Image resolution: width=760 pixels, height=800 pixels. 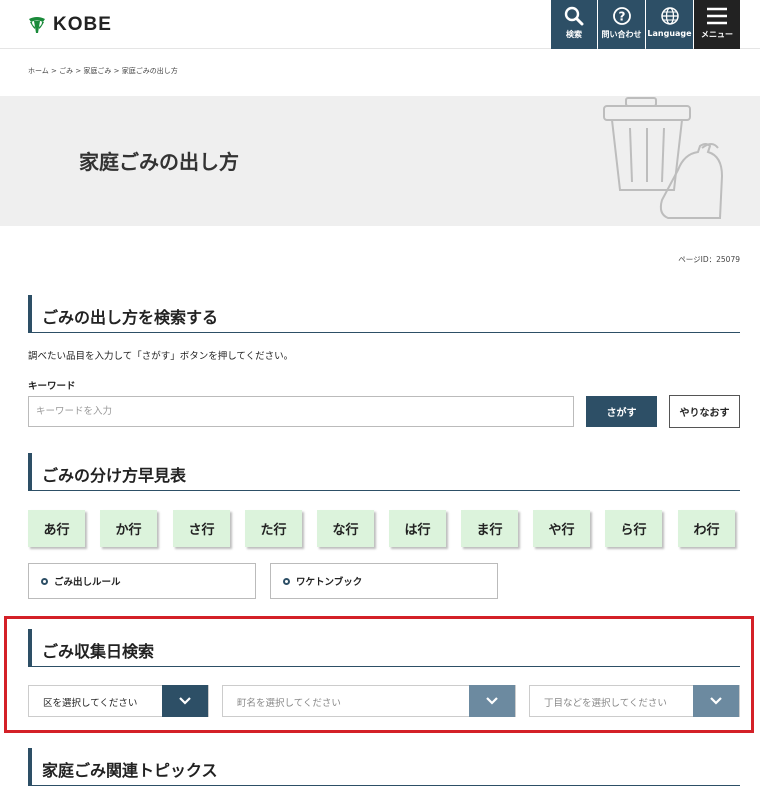 I want to click on page-id: ページID：25079, so click(x=709, y=259).